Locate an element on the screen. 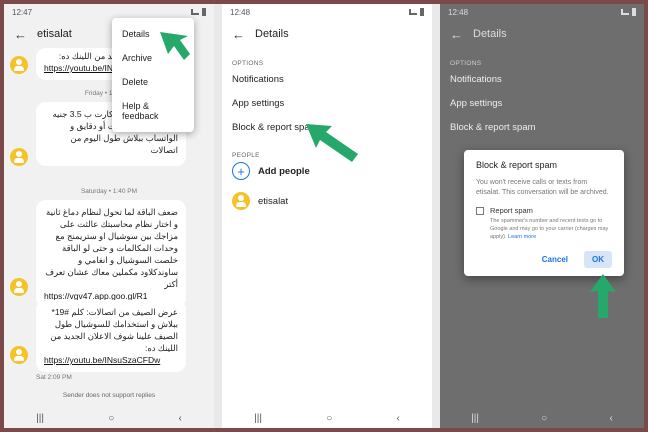  report-spam-label: Report spam is located at coordinates (511, 210).